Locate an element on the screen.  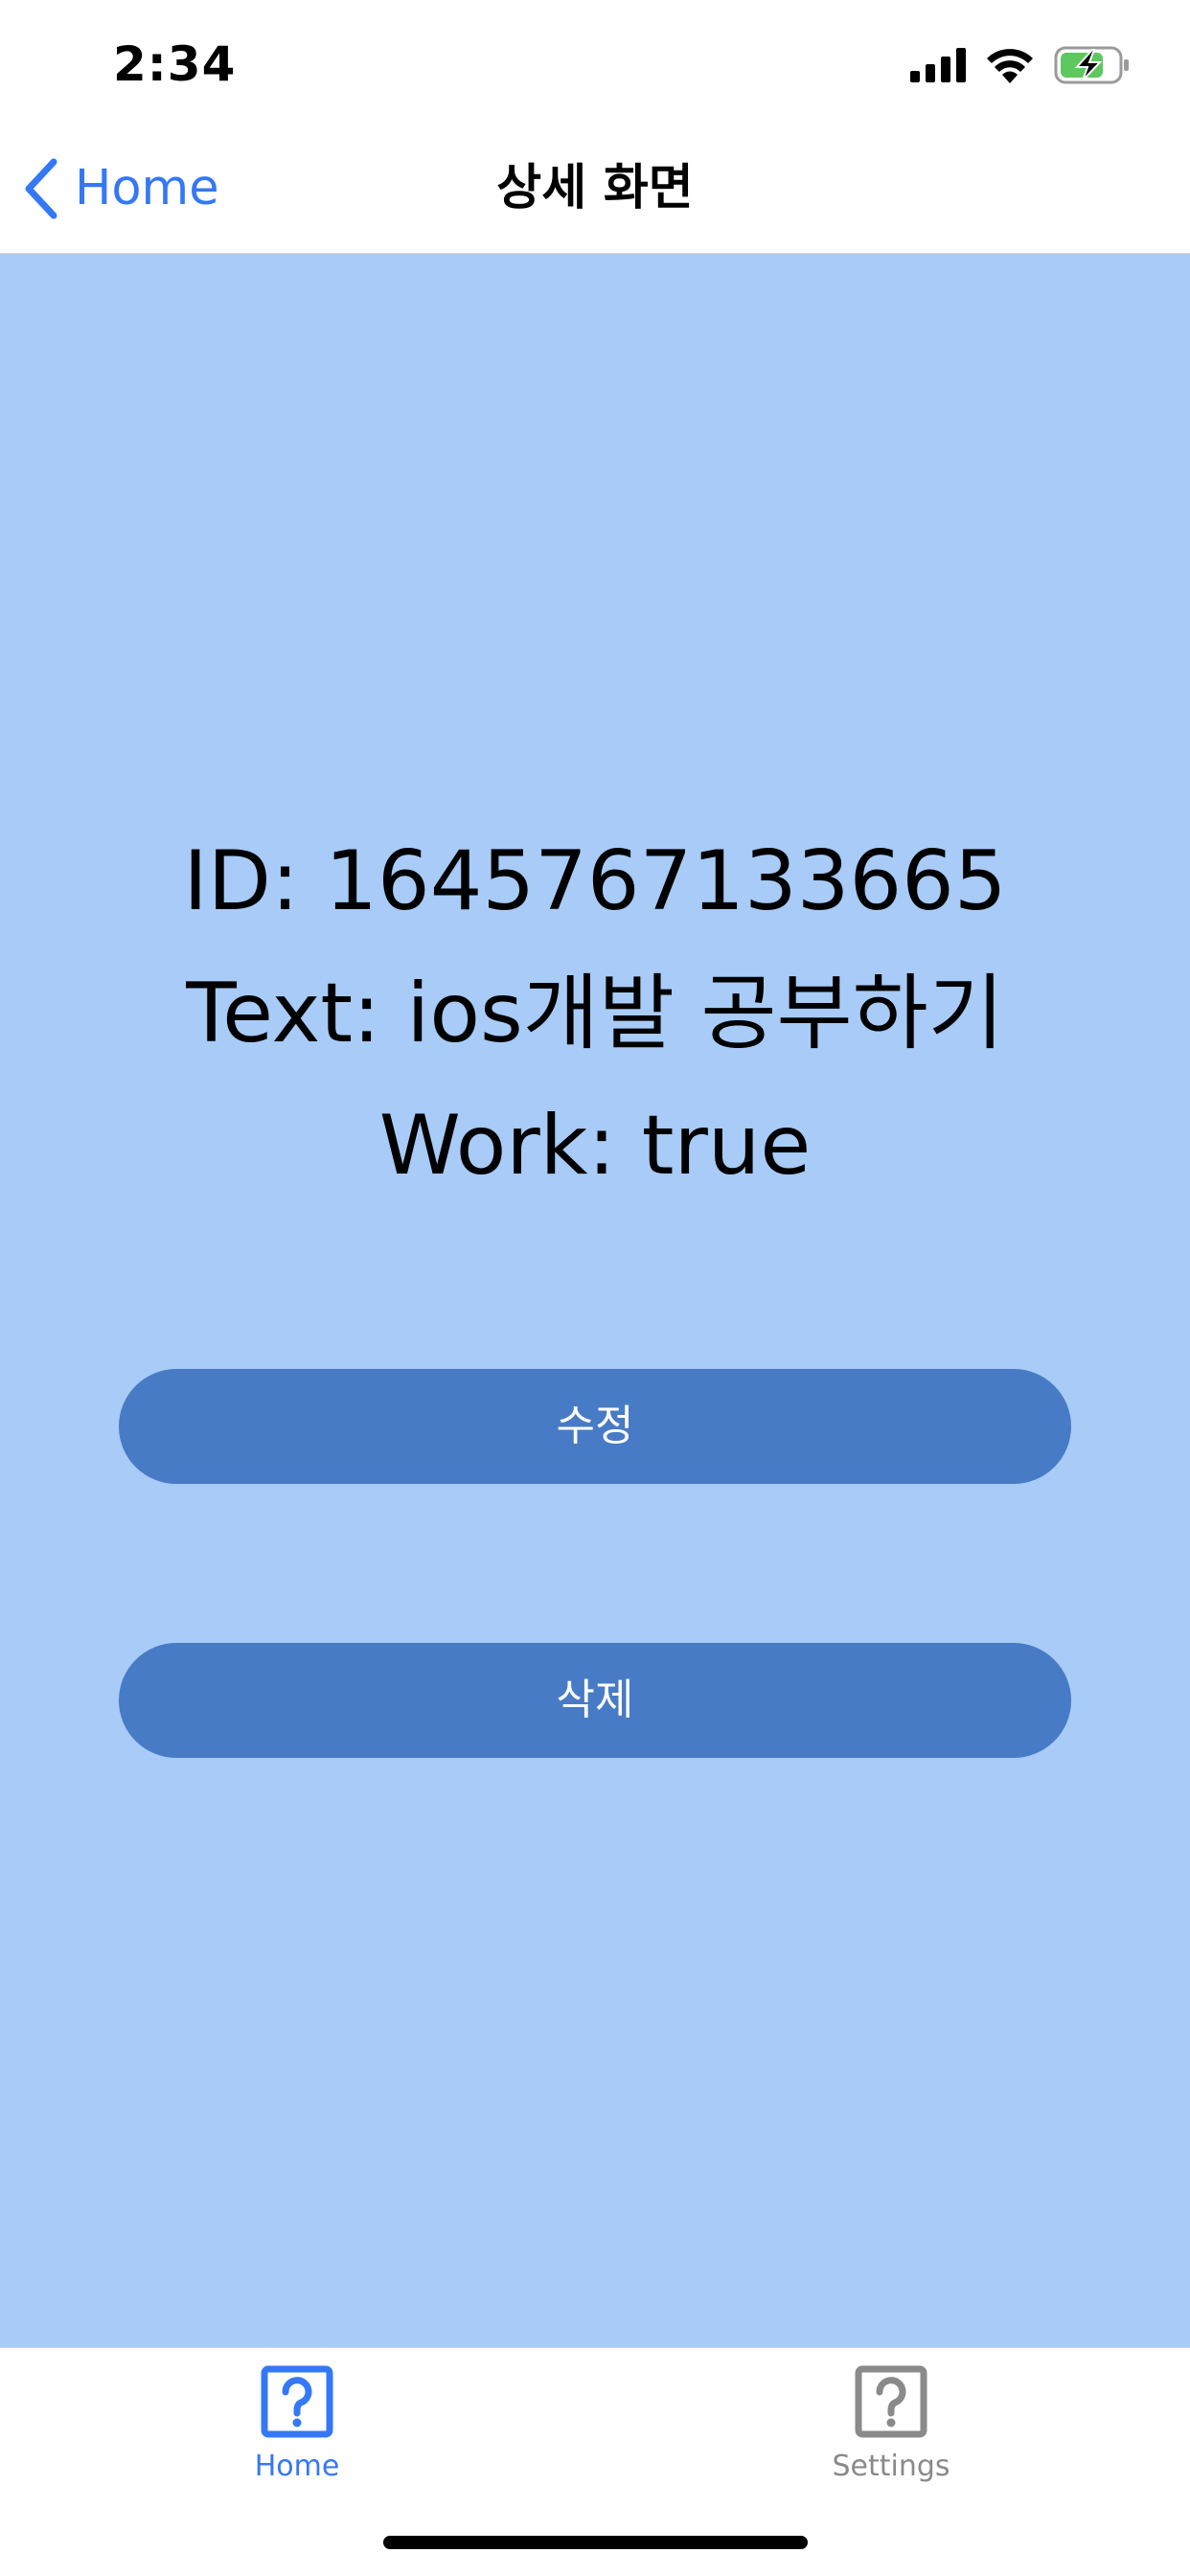
detail-work: Work: true is located at coordinates (595, 1146).